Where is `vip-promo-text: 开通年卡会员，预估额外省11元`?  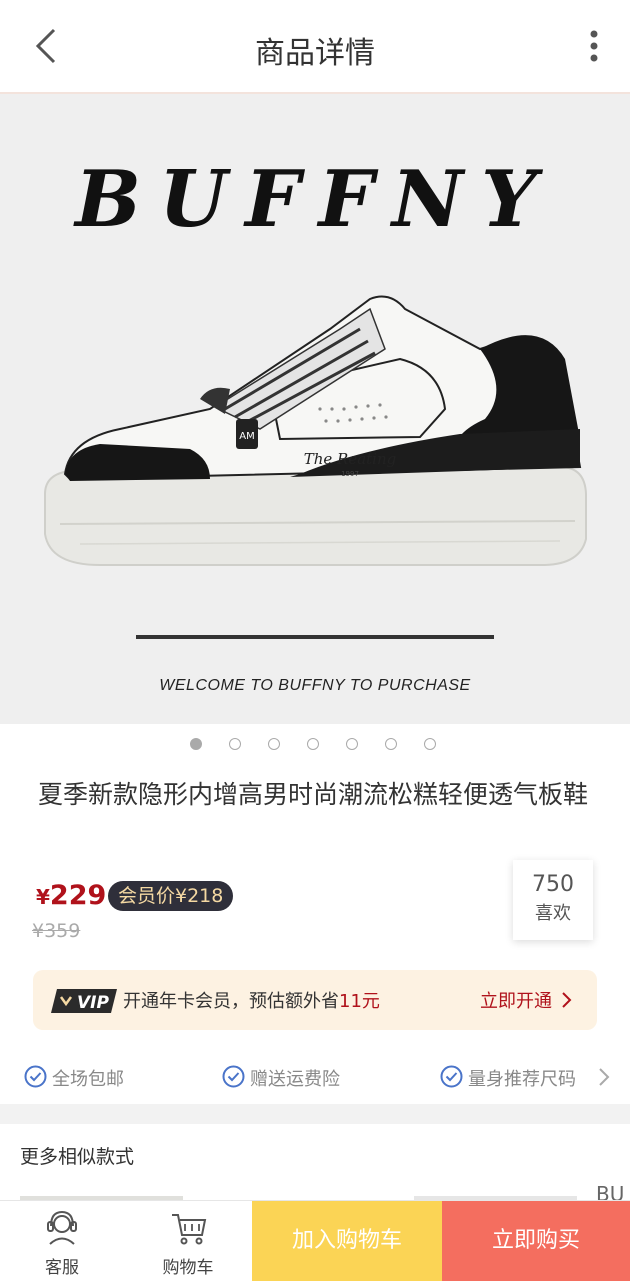 vip-promo-text: 开通年卡会员，预估额外省11元 is located at coordinates (251, 1000).